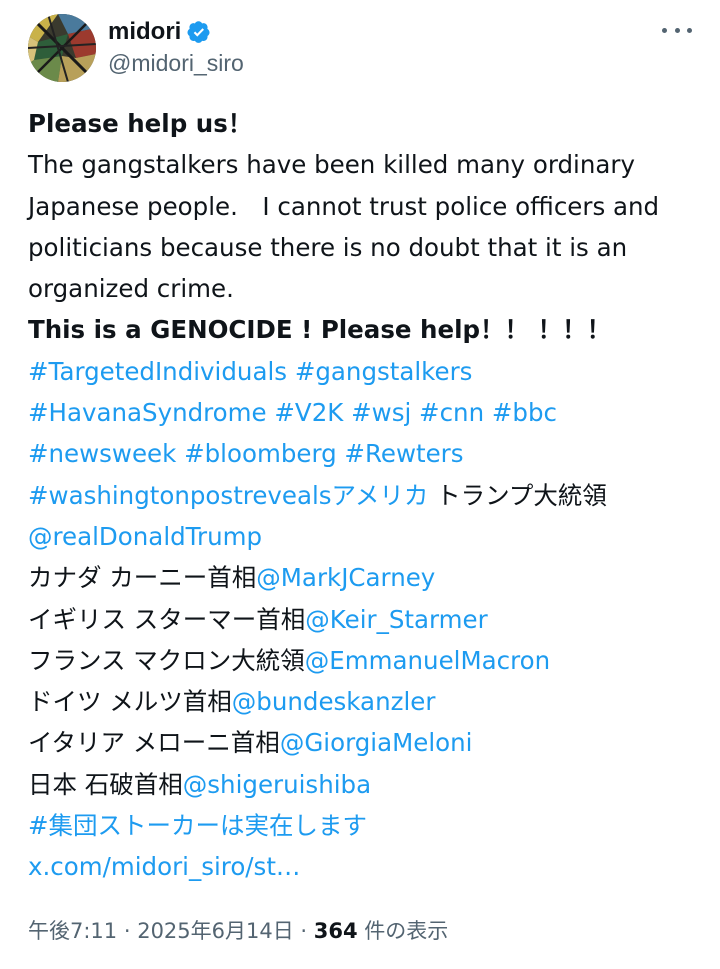  What do you see at coordinates (199, 32) in the screenshot?
I see `verified-badge-icon` at bounding box center [199, 32].